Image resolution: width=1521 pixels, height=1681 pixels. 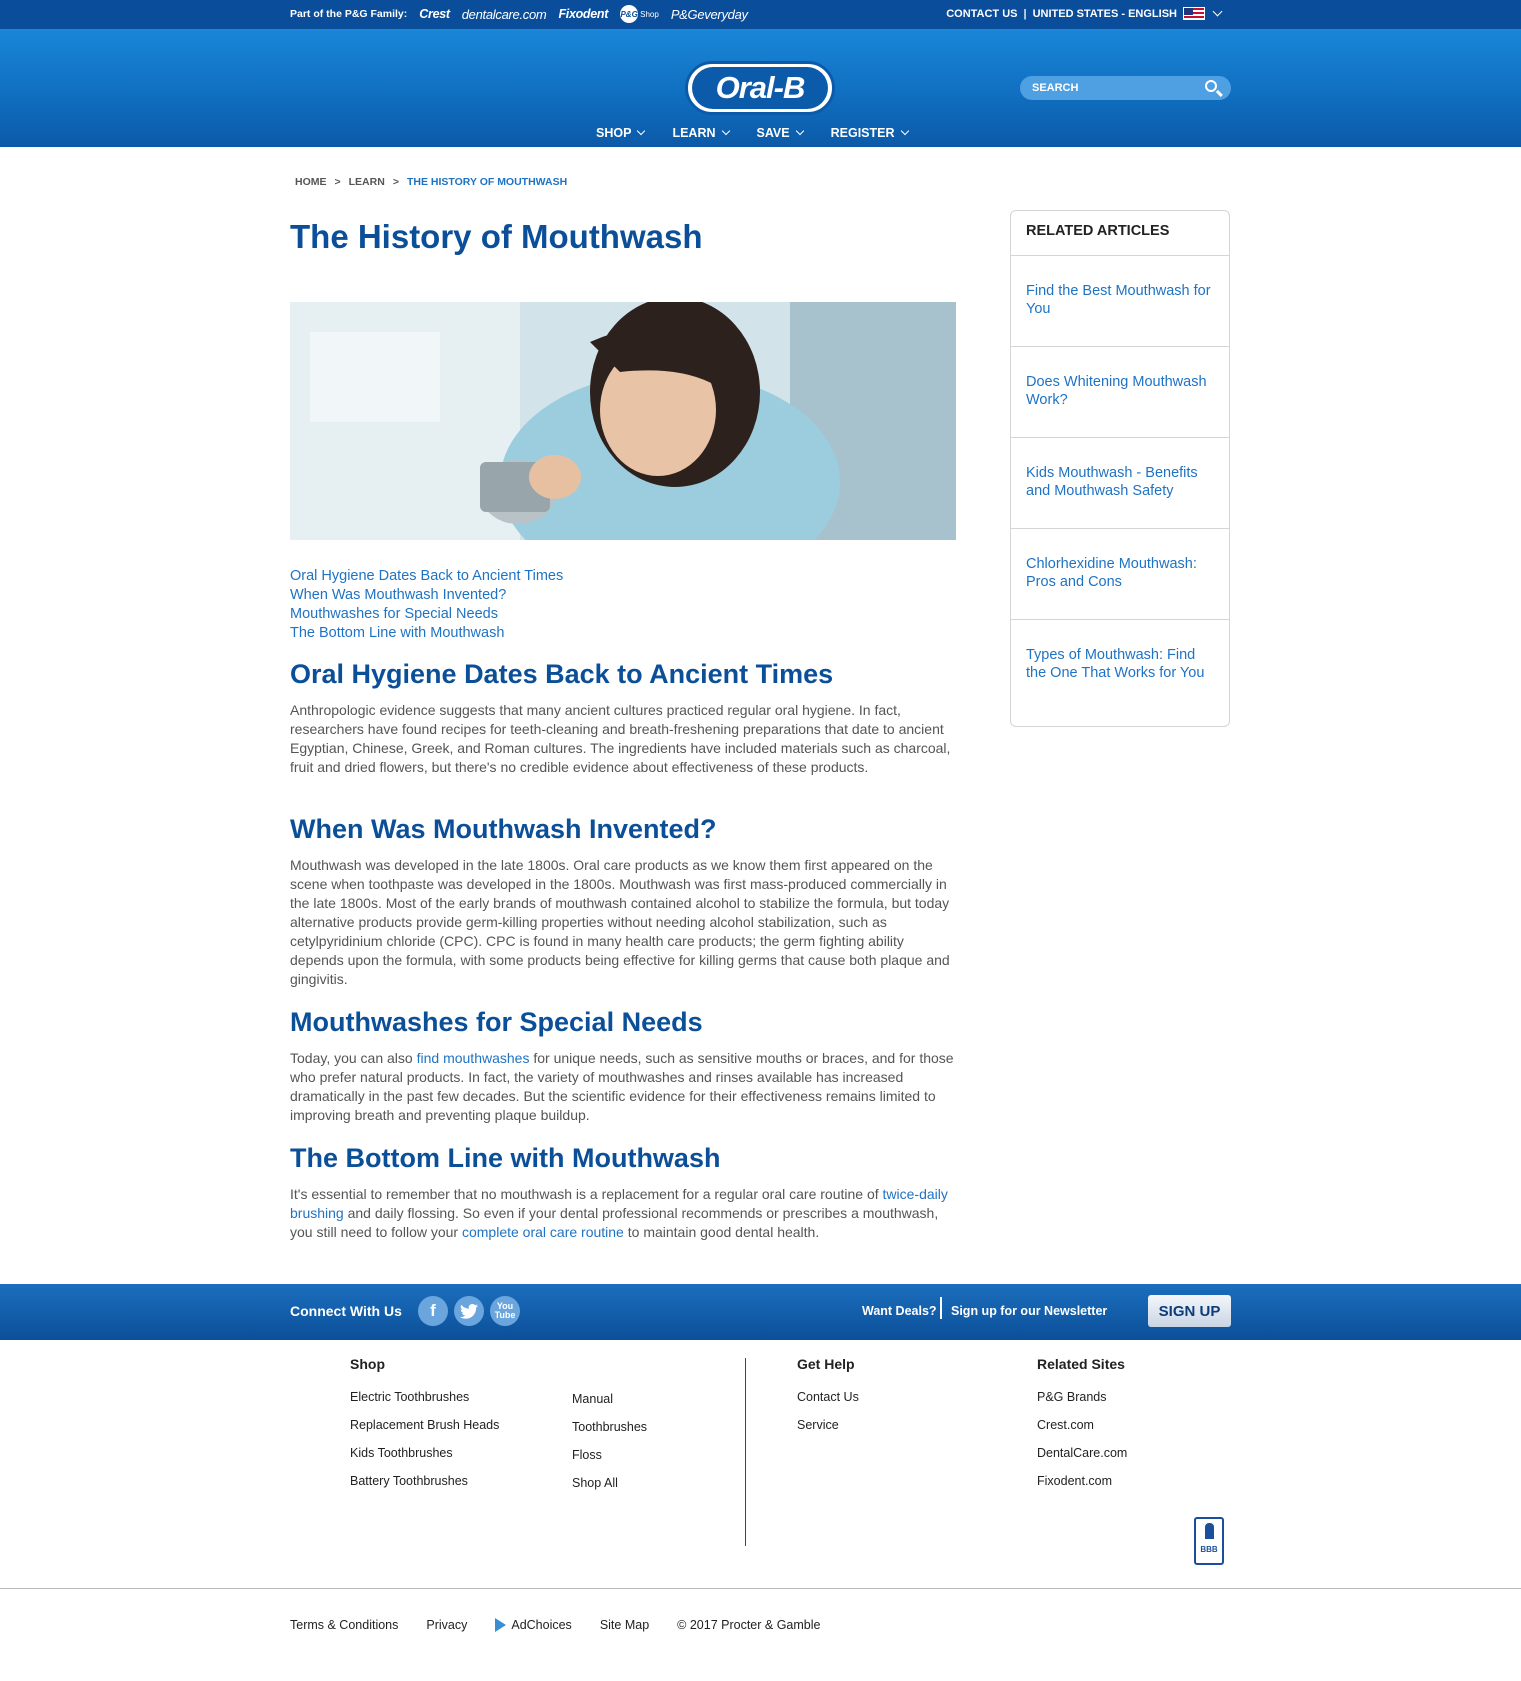 I want to click on crest-link: Crest, so click(x=434, y=14).